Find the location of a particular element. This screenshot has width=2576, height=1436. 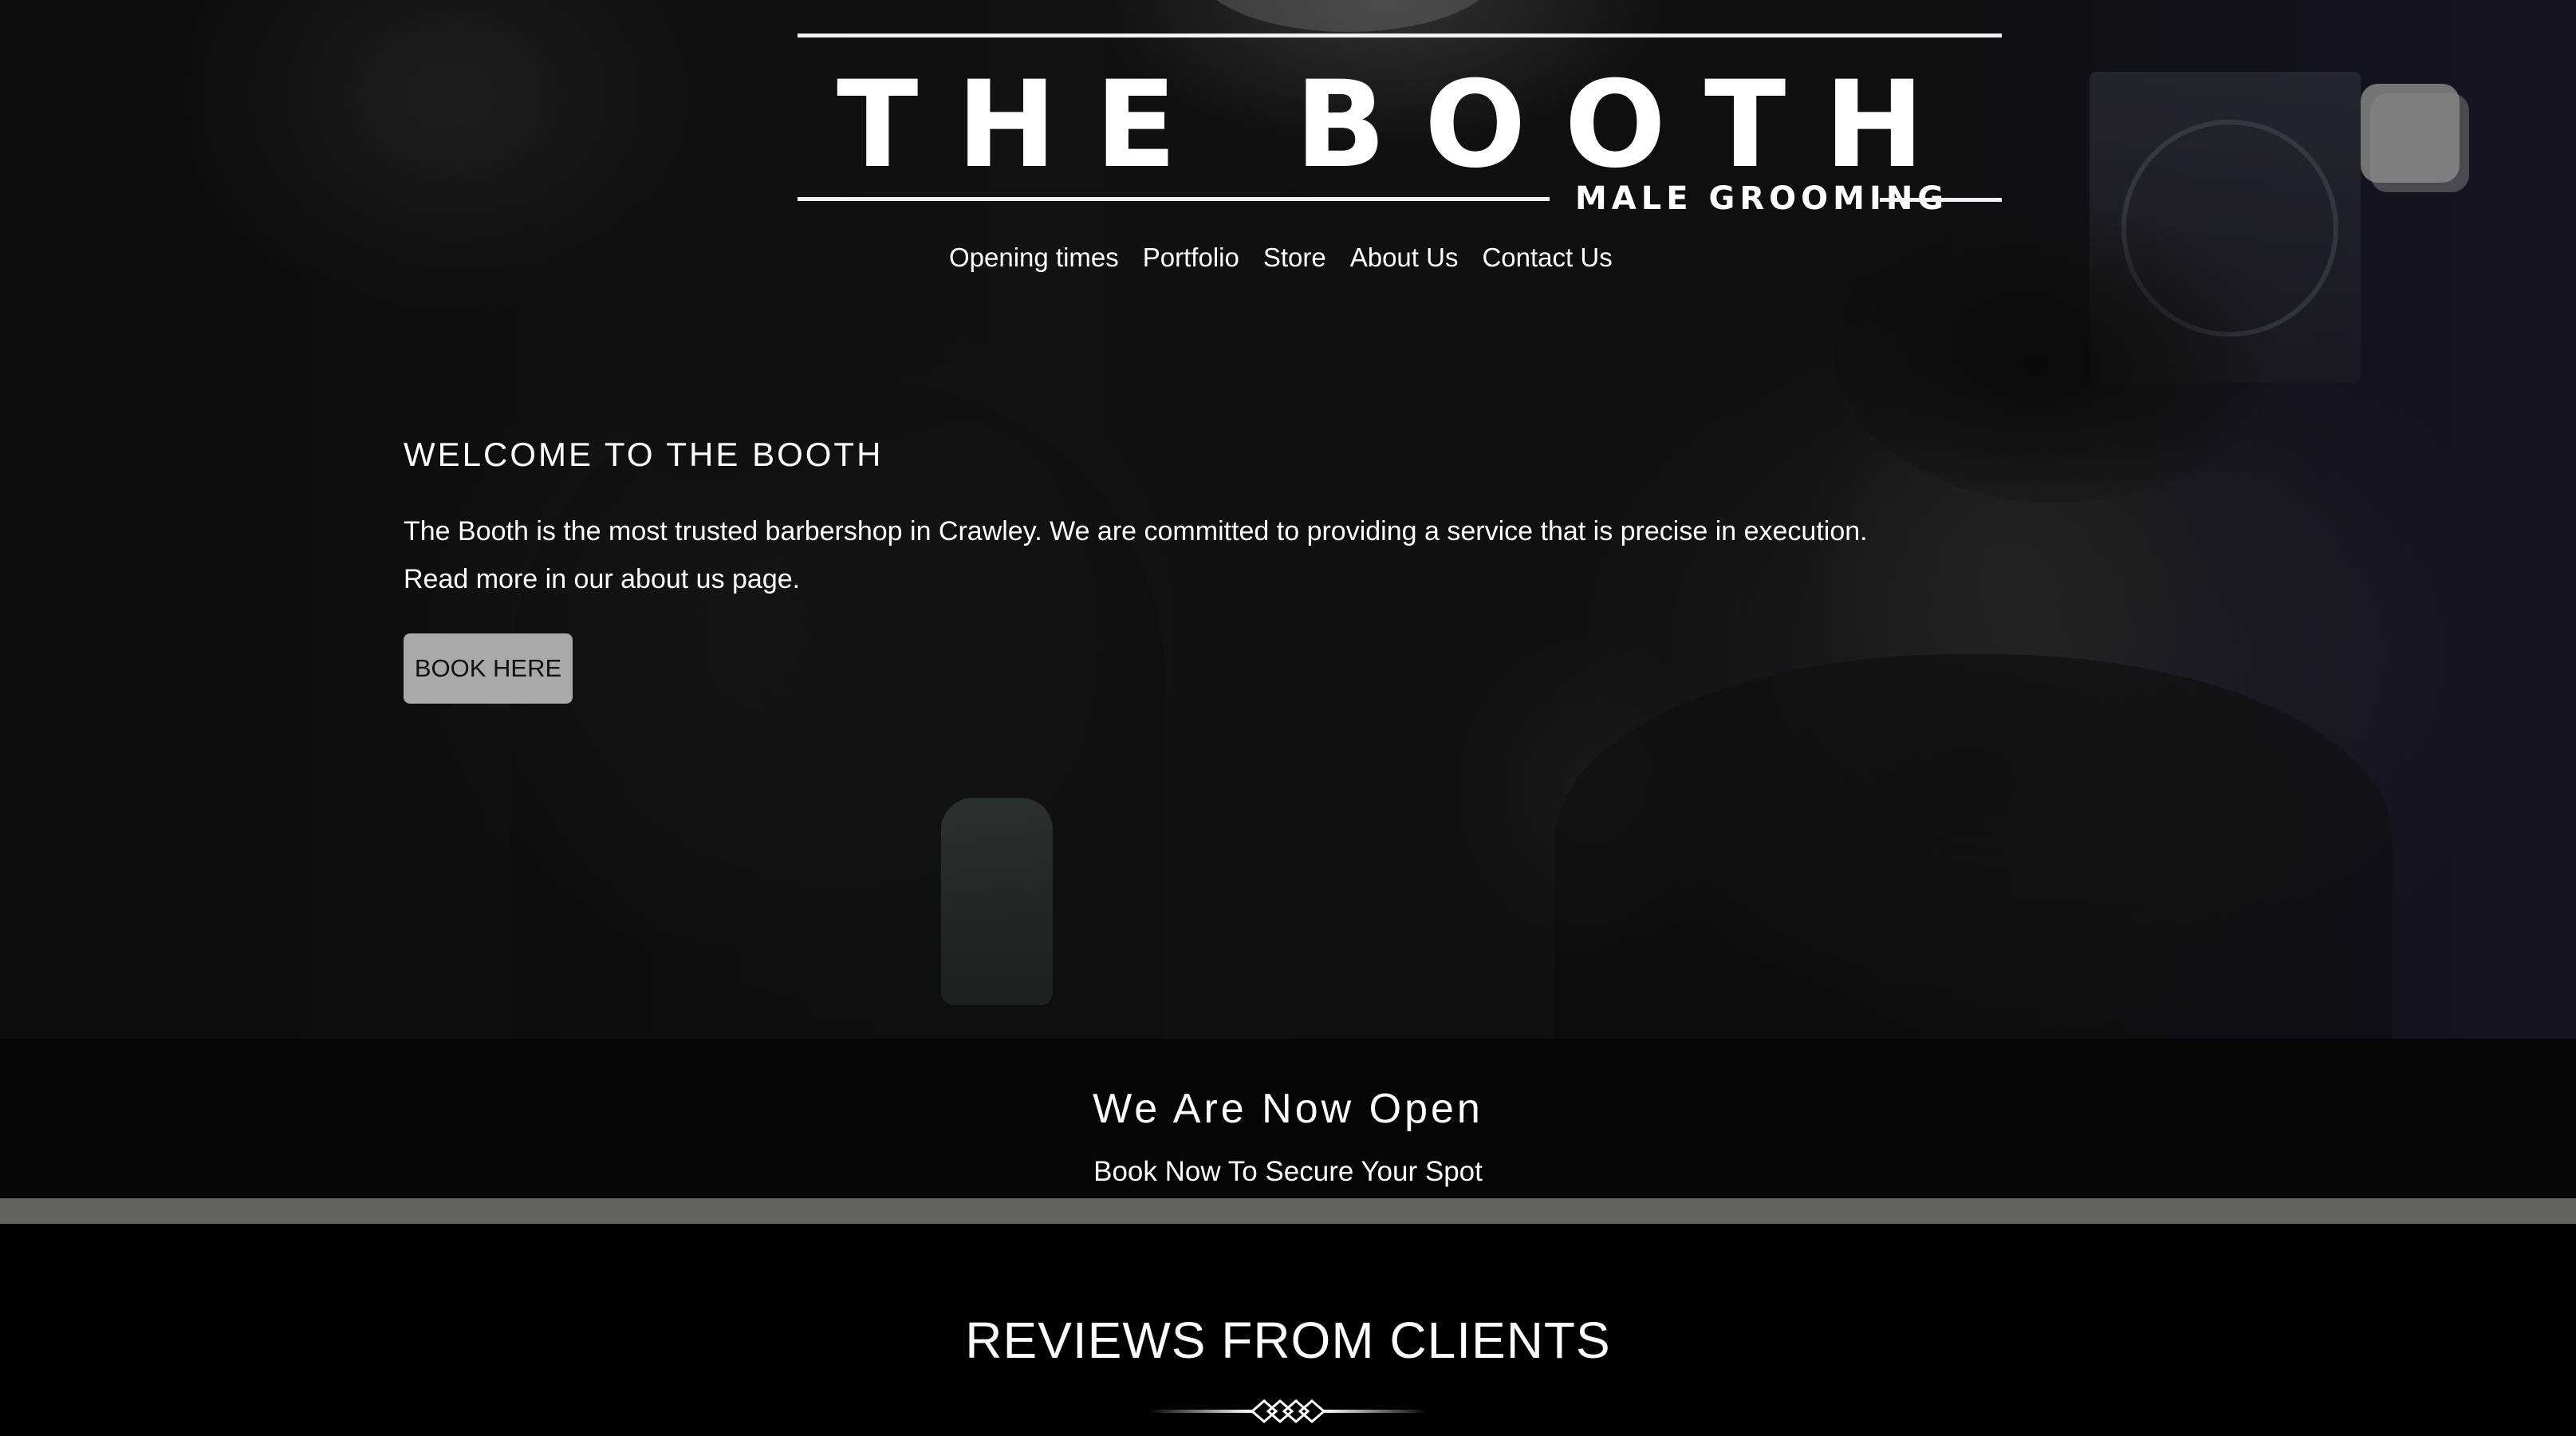

logo-wordmark: THE BOOTH is located at coordinates (1400, 125).